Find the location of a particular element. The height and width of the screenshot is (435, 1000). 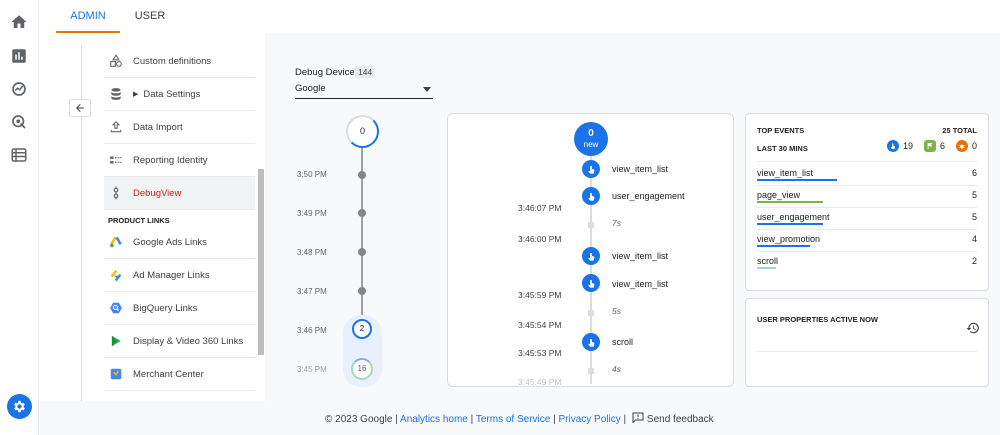

copyright-text: © 2023 Google | is located at coordinates (361, 419).